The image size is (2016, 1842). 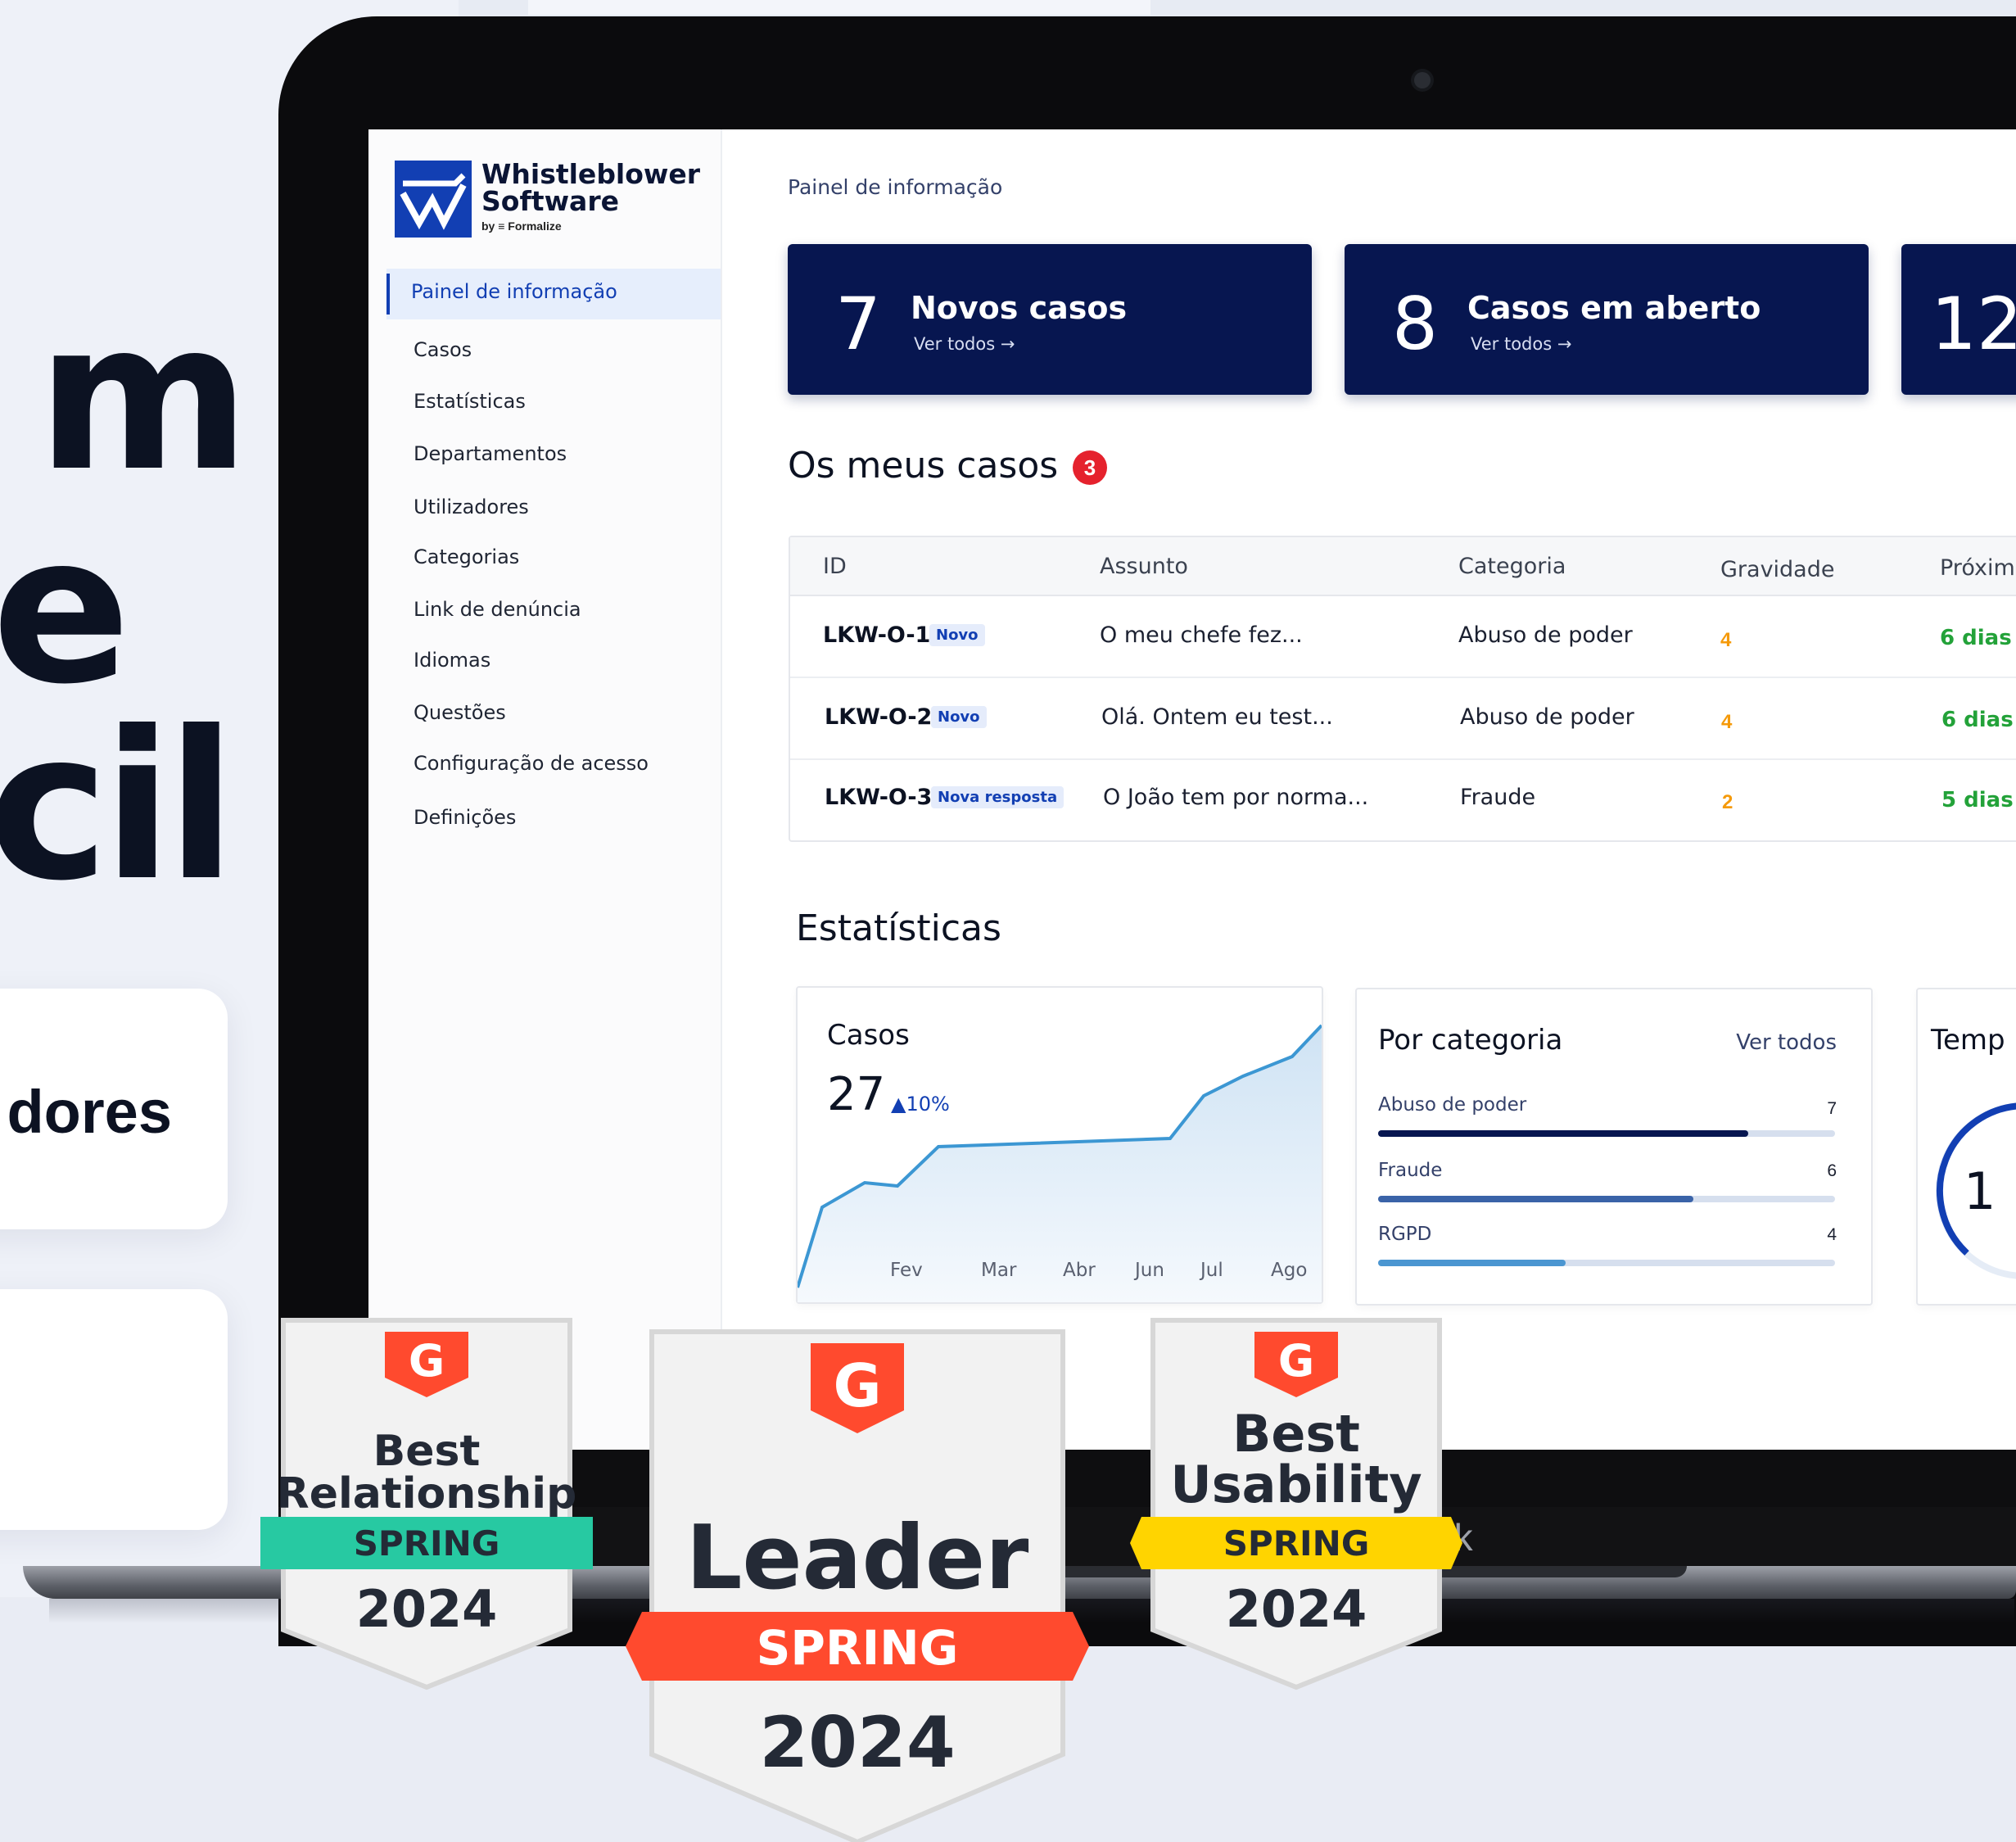 What do you see at coordinates (1832, 1171) in the screenshot?
I see `category-value: 6` at bounding box center [1832, 1171].